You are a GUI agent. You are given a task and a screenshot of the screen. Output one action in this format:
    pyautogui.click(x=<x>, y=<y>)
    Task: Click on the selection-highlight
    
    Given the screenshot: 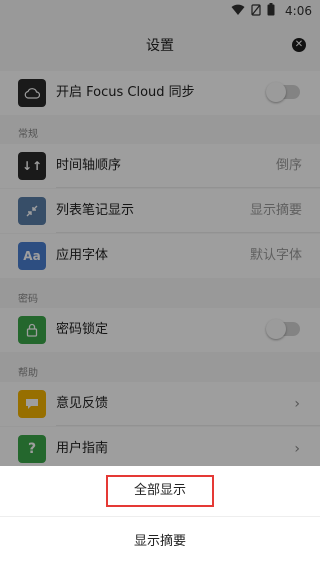 What is the action you would take?
    pyautogui.click(x=160, y=491)
    